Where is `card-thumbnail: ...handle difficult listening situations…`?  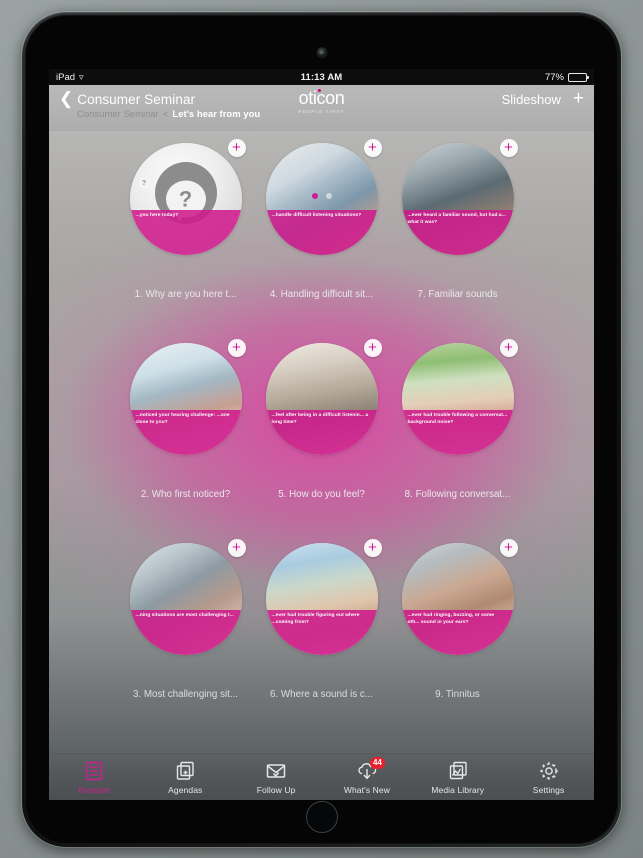
card-thumbnail: ...handle difficult listening situations… is located at coordinates (321, 199).